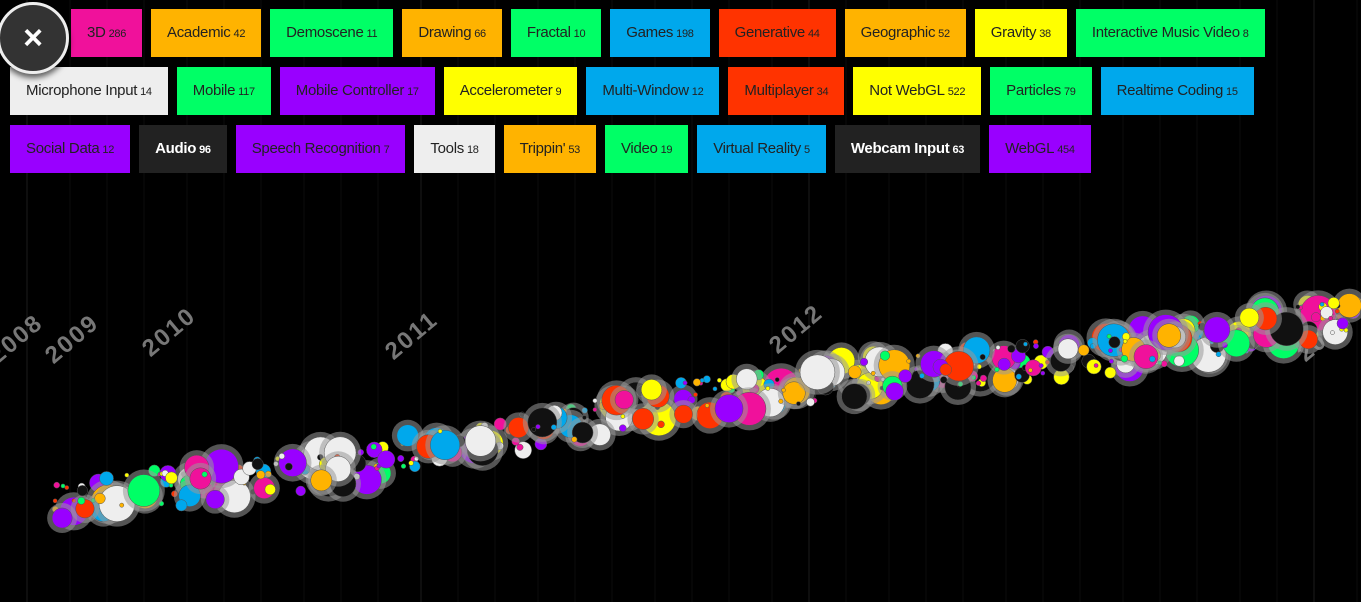 Image resolution: width=1361 pixels, height=602 pixels. What do you see at coordinates (761, 149) in the screenshot?
I see `tag-virtual-reality: Virtual Reality 5` at bounding box center [761, 149].